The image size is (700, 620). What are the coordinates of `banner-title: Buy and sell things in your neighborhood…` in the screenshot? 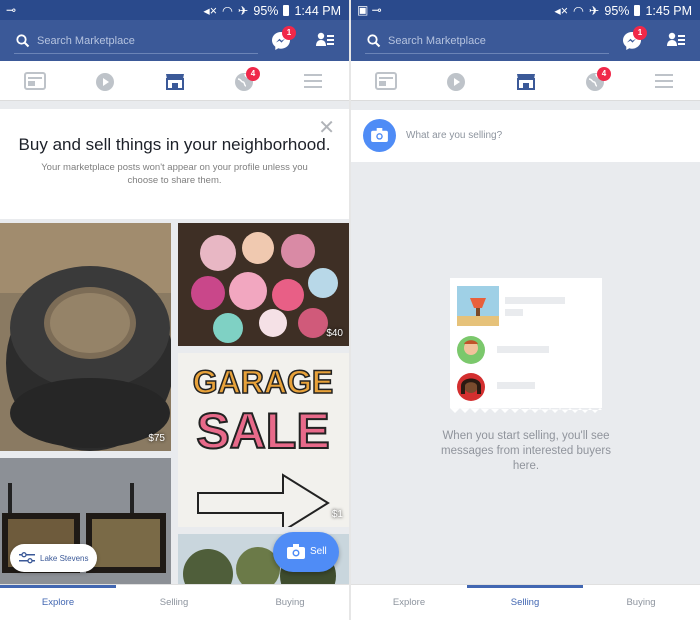 It's located at (174, 144).